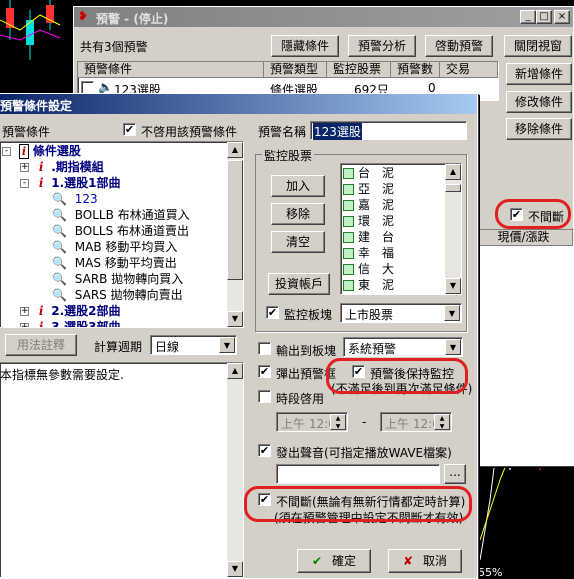 This screenshot has height=579, width=574. Describe the element at coordinates (415, 70) in the screenshot. I see `col-header: 預警數` at that location.